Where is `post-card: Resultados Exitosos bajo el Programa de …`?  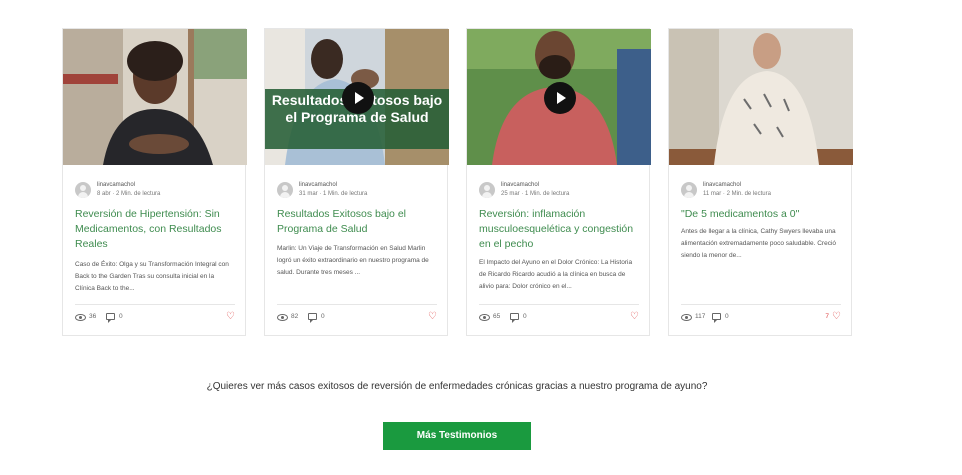
post-card: Resultados Exitosos bajo el Programa de … is located at coordinates (356, 182).